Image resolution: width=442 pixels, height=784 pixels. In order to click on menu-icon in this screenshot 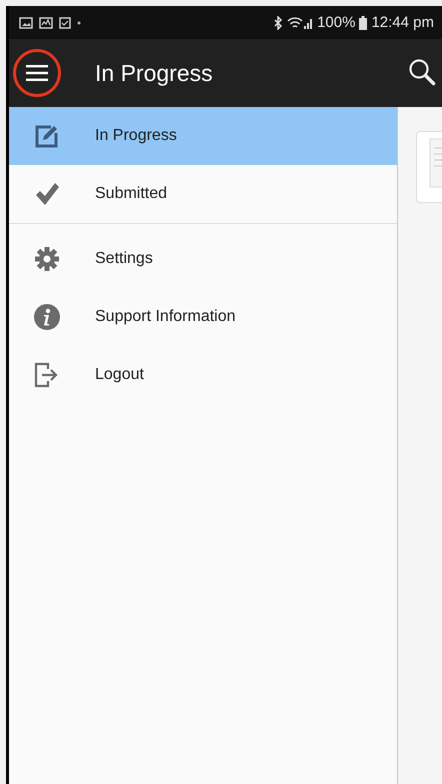, I will do `click(37, 73)`.